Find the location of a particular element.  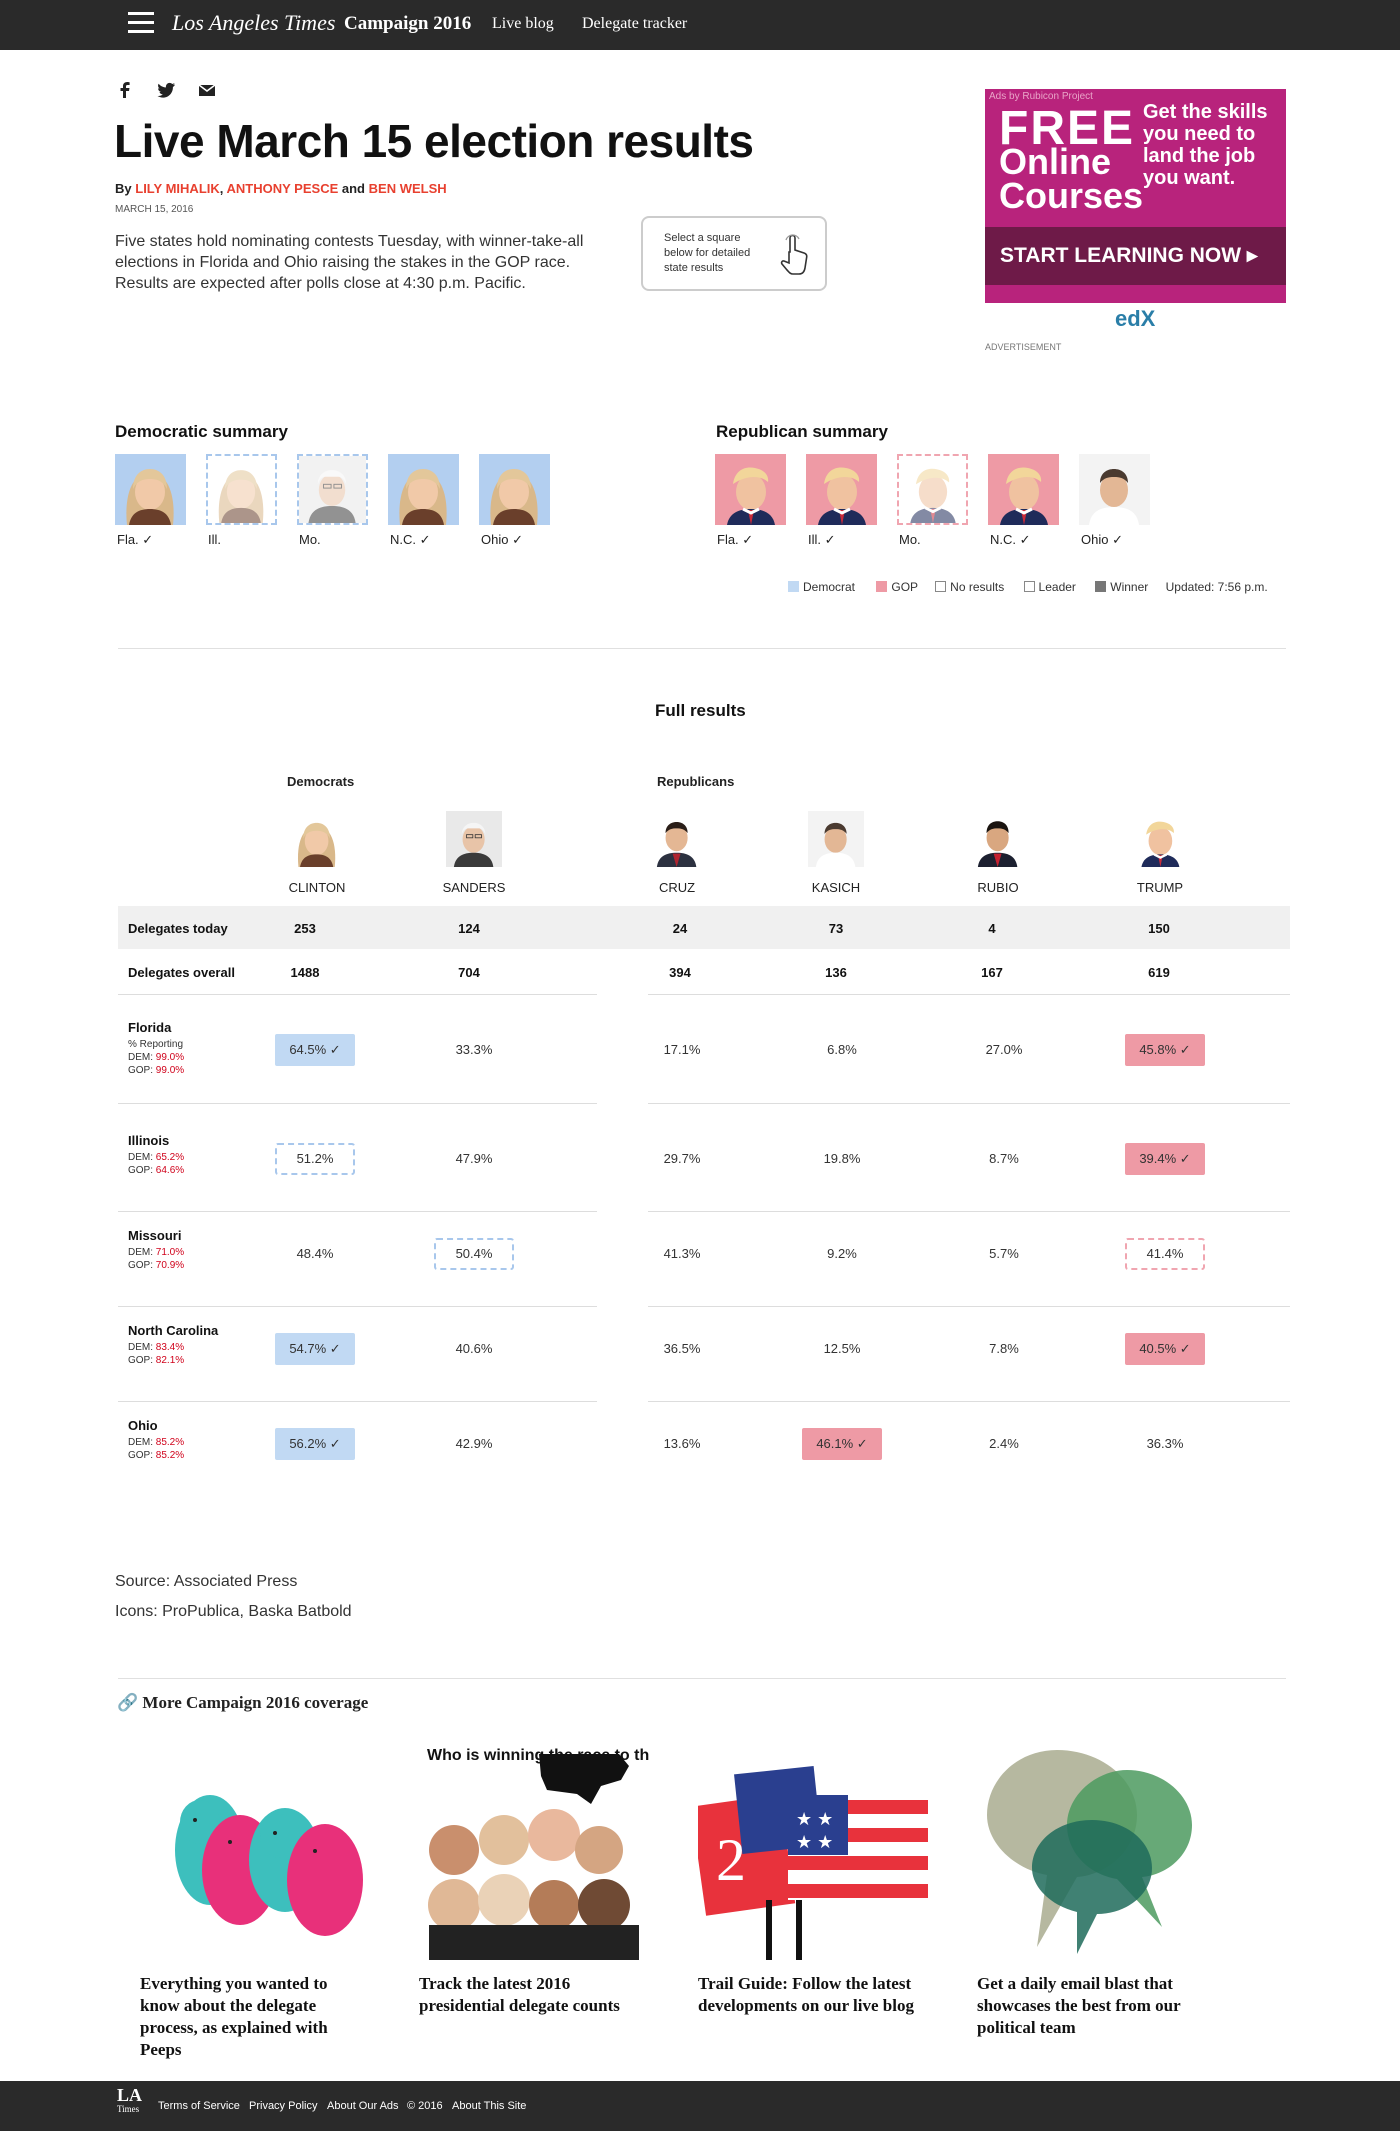

nav-campaign-2016: Campaign 2016 is located at coordinates (407, 24).